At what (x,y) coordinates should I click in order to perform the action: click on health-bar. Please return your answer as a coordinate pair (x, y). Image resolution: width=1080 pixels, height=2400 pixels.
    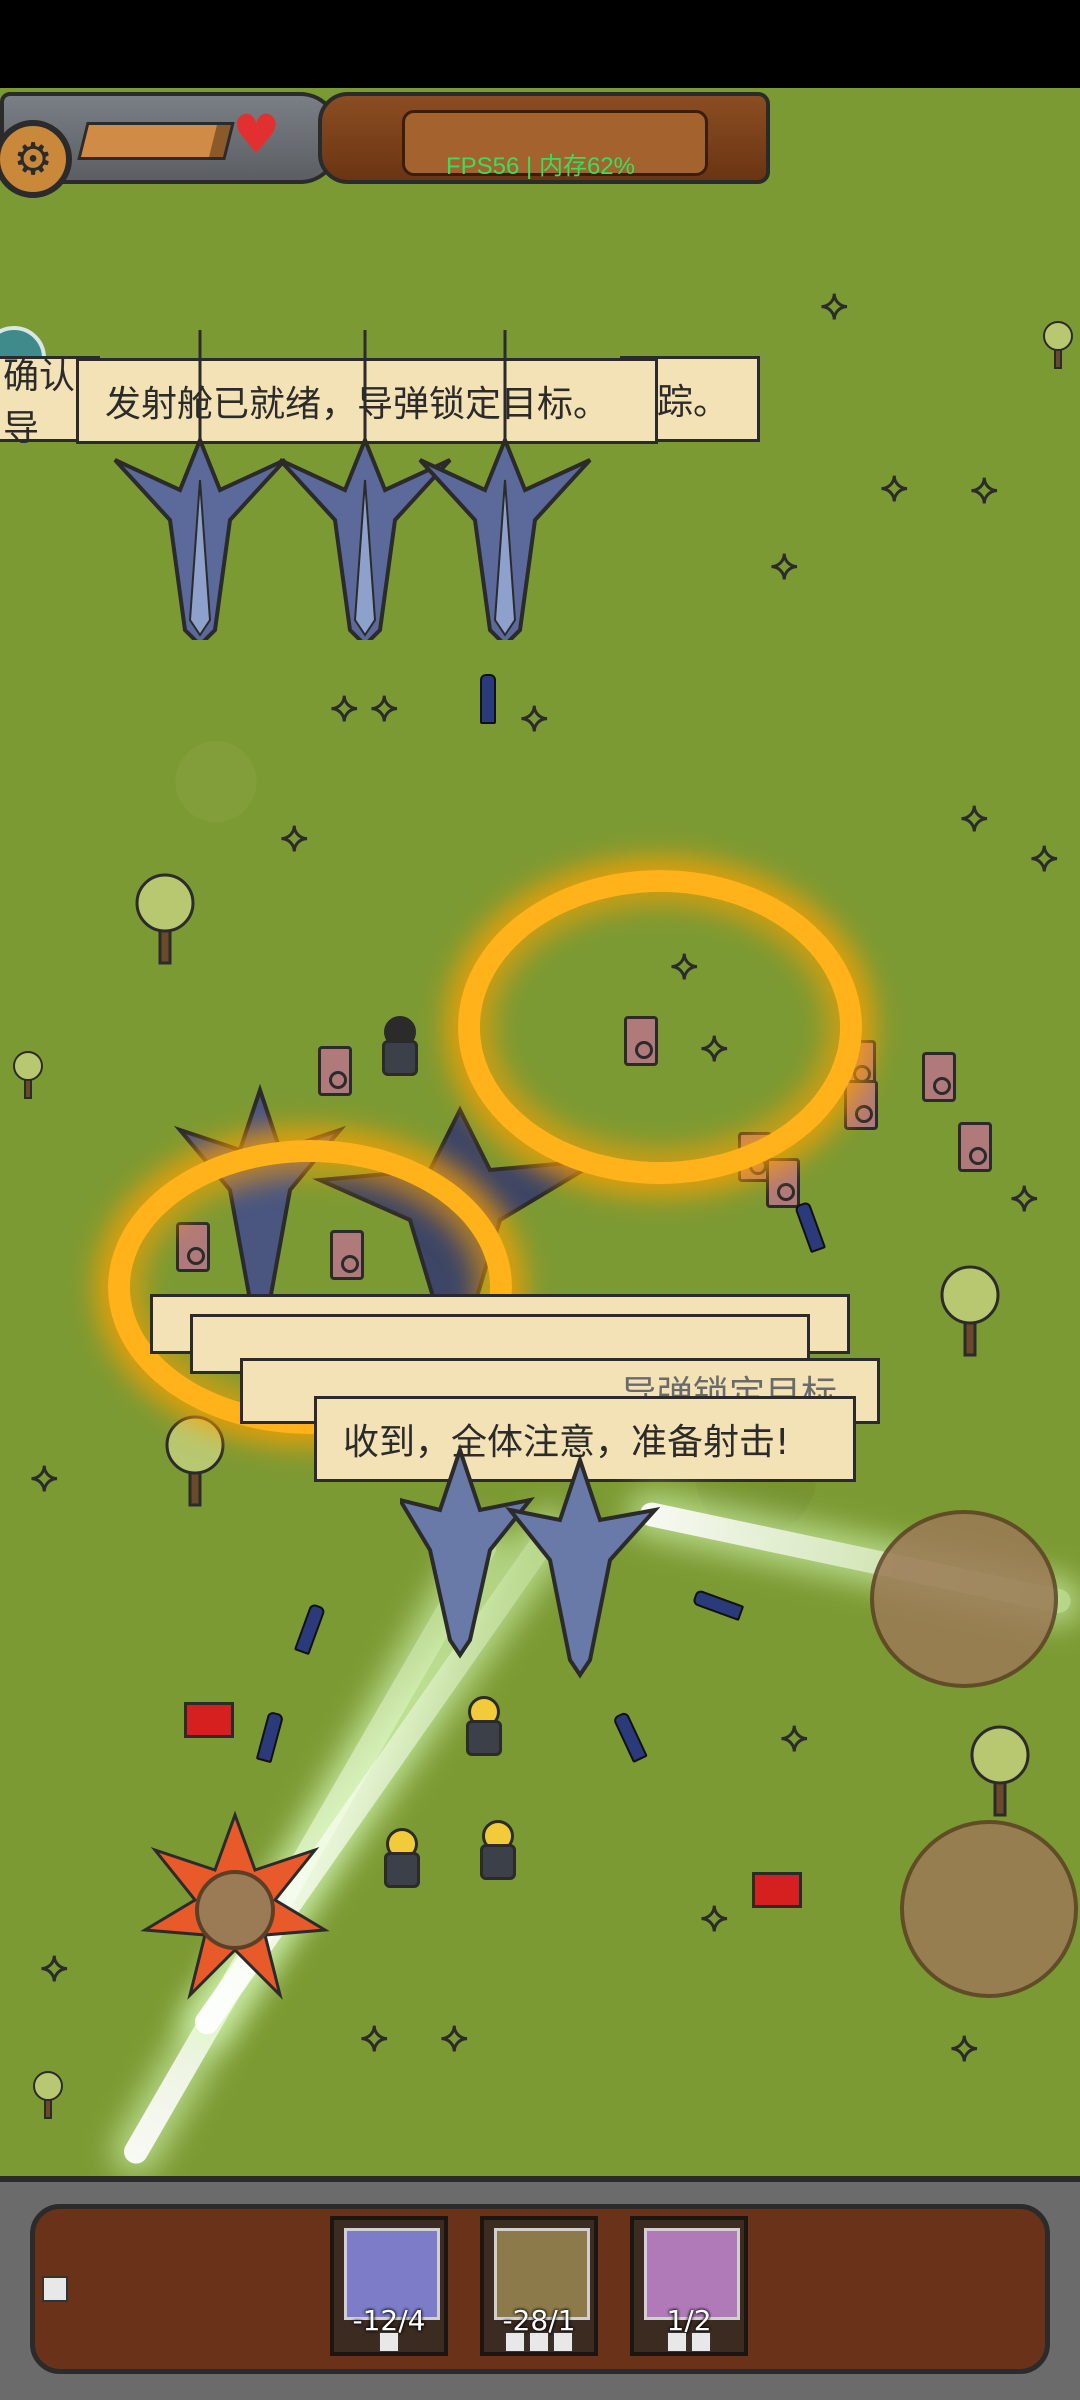
    Looking at the image, I should click on (156, 141).